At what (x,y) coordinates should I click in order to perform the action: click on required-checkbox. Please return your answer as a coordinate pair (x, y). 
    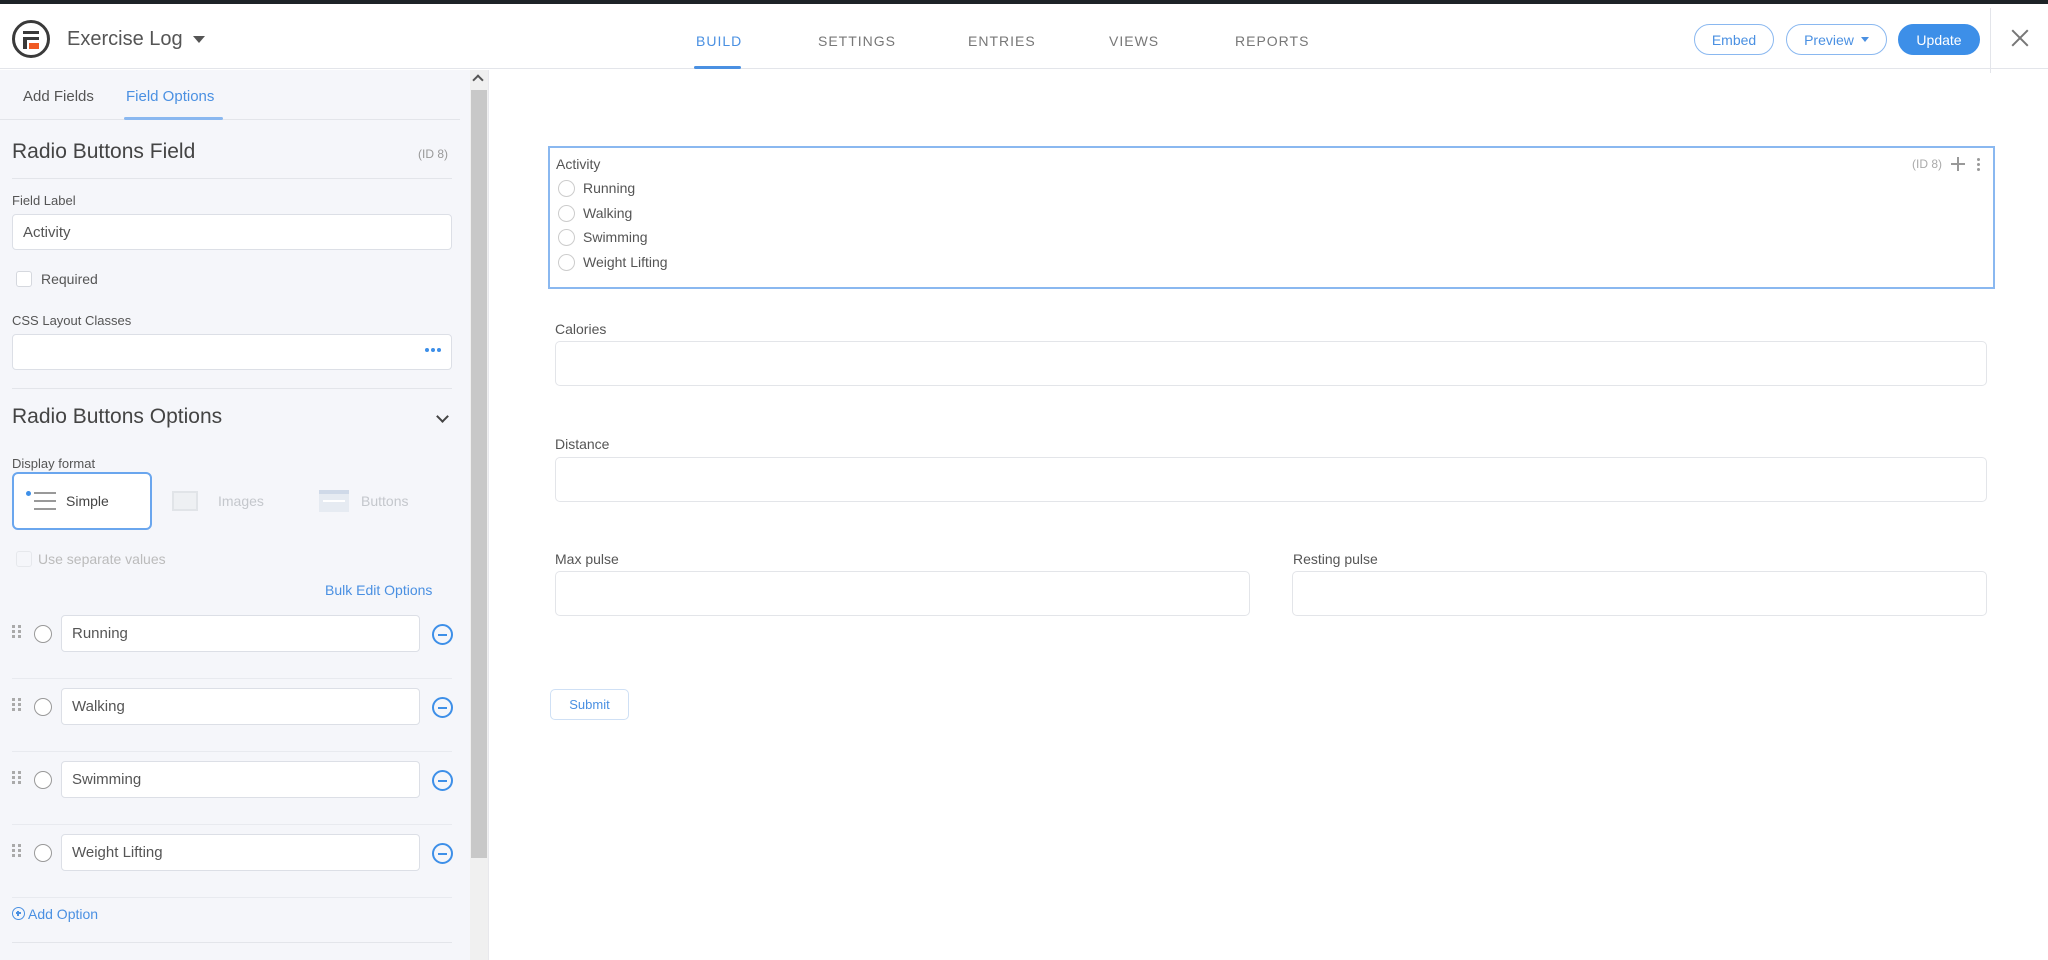
    Looking at the image, I should click on (24, 279).